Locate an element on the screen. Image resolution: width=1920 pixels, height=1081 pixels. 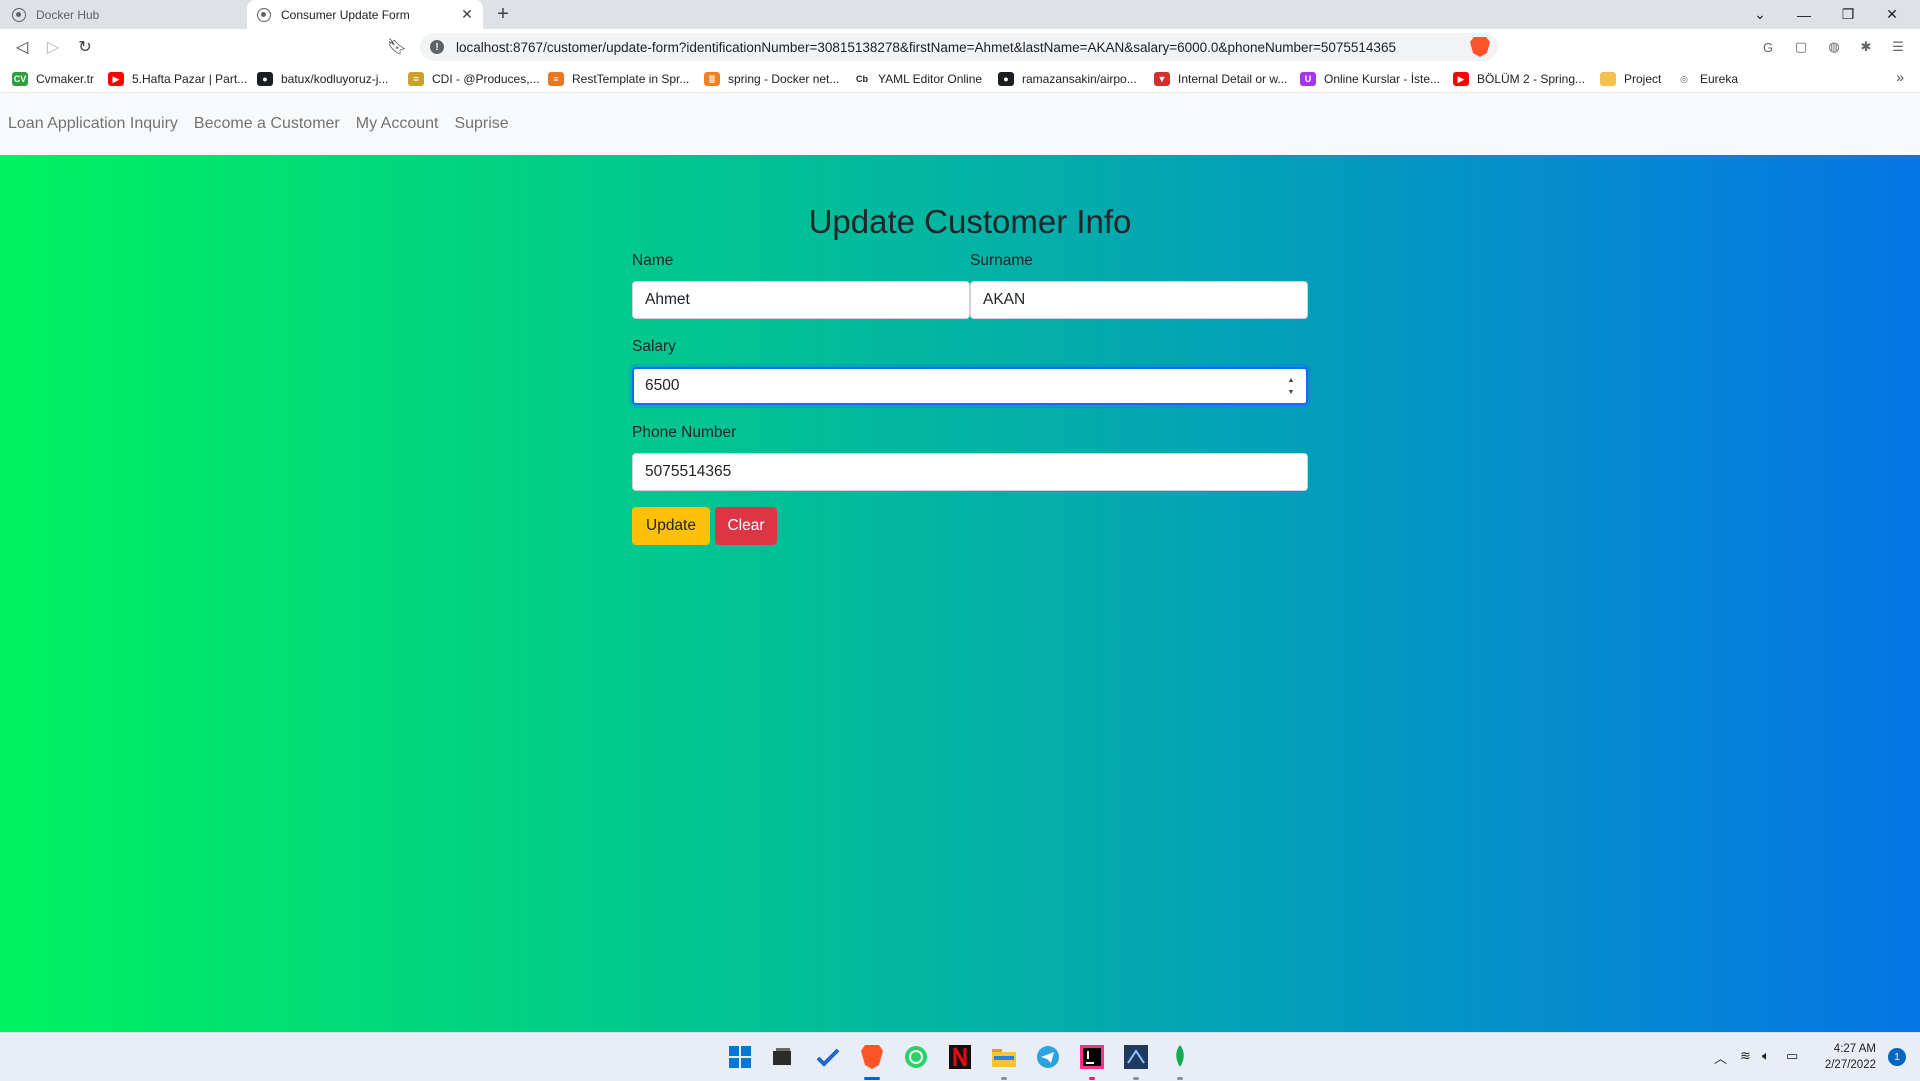
spin-down-icon: ▼ is located at coordinates (1291, 393).